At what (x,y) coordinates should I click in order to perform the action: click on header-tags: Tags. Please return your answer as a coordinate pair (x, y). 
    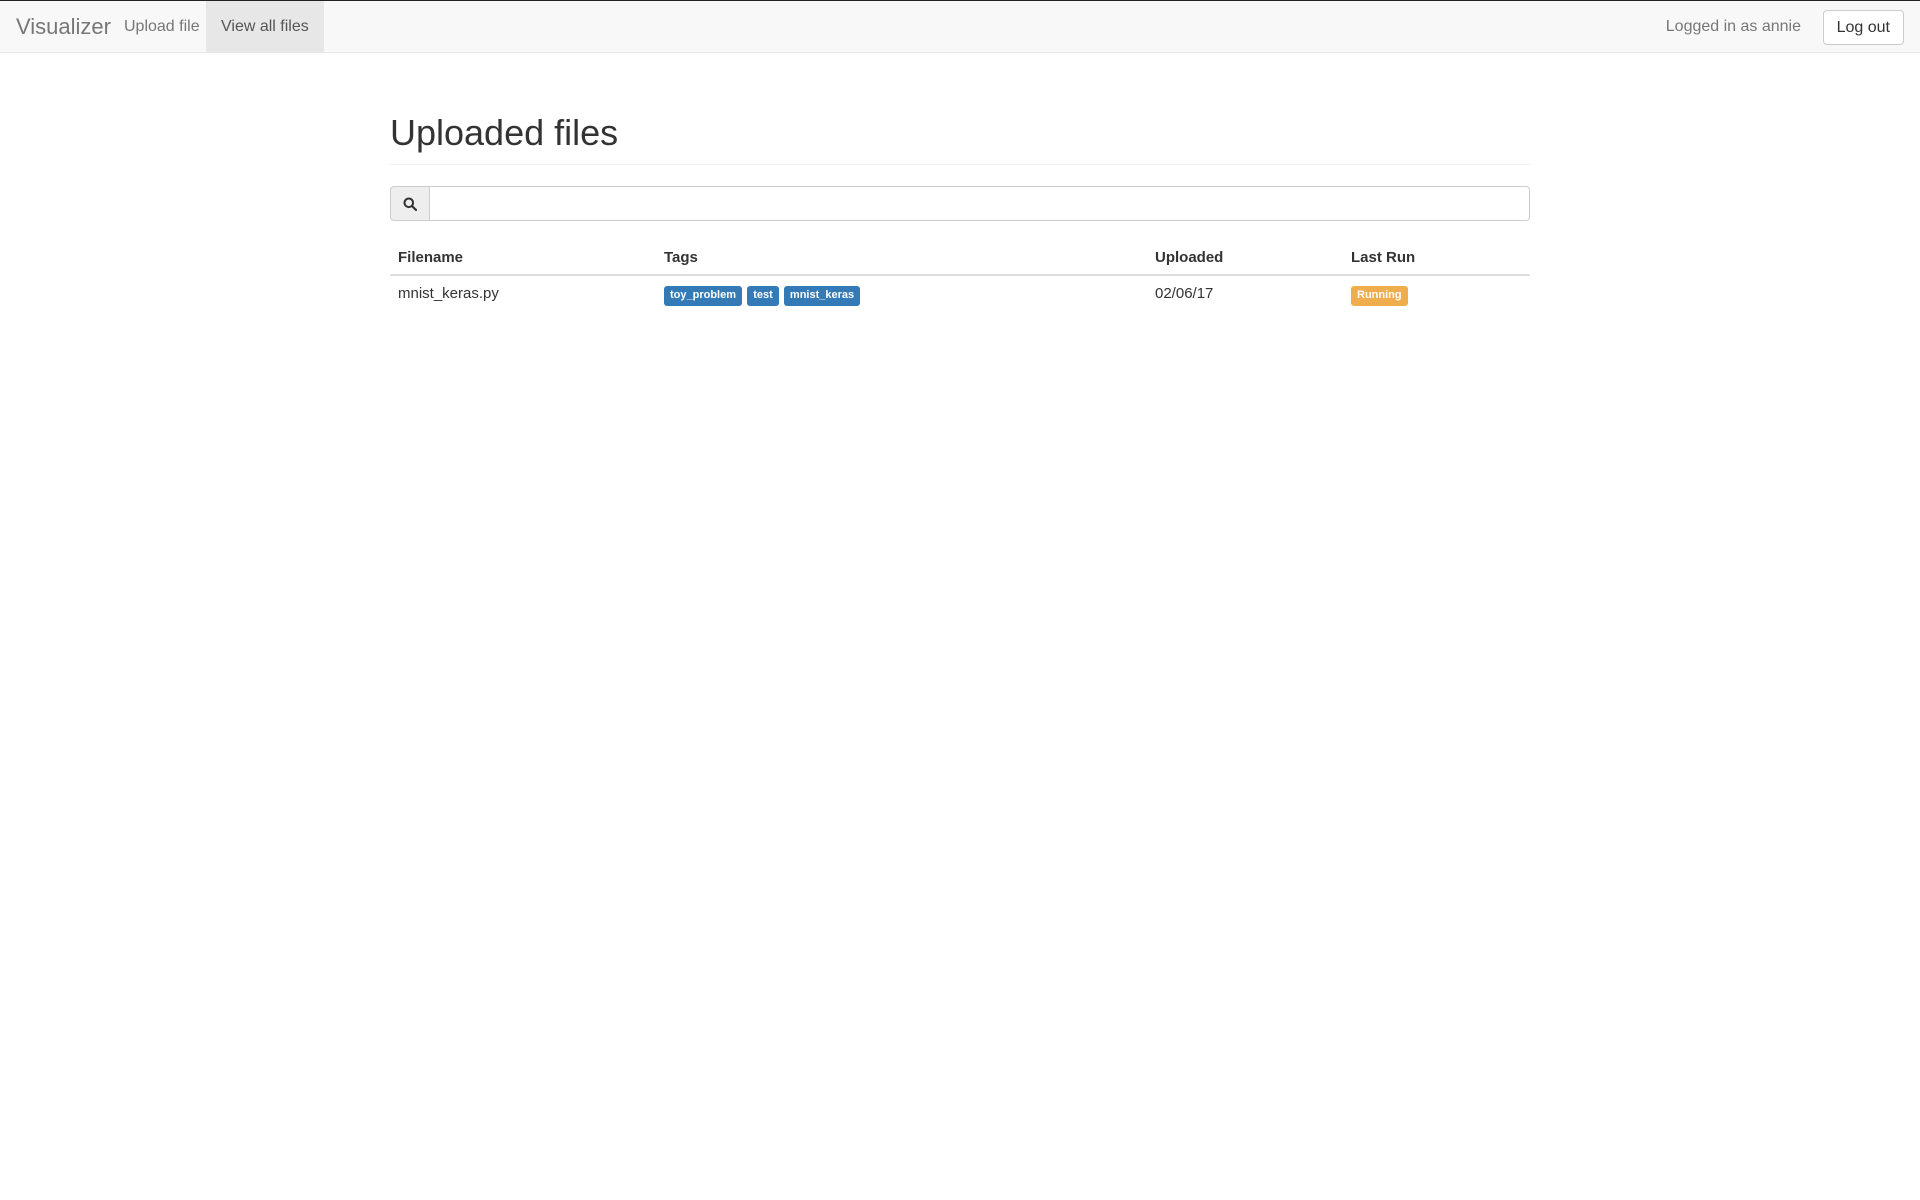
    Looking at the image, I should click on (901, 257).